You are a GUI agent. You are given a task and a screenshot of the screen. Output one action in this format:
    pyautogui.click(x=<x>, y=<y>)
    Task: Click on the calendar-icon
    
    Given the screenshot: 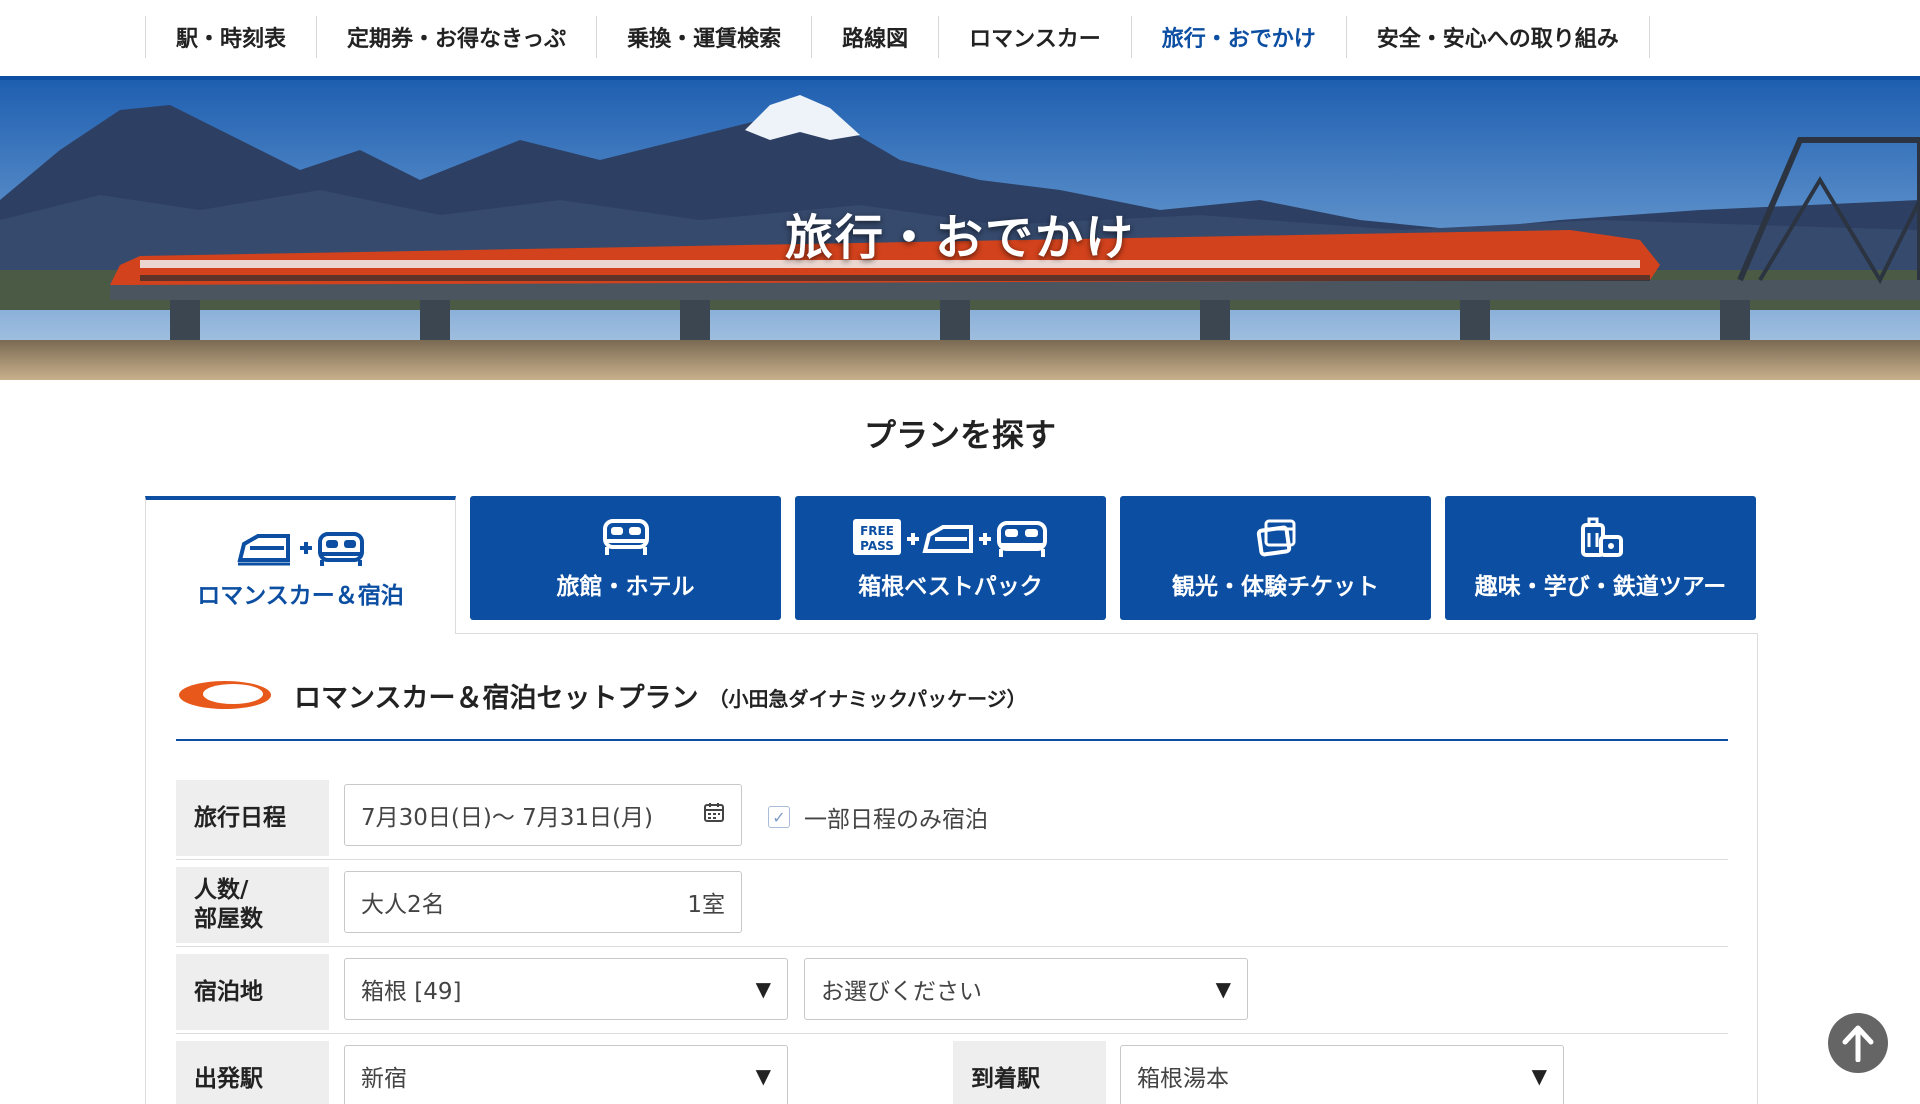 What is the action you would take?
    pyautogui.click(x=714, y=815)
    